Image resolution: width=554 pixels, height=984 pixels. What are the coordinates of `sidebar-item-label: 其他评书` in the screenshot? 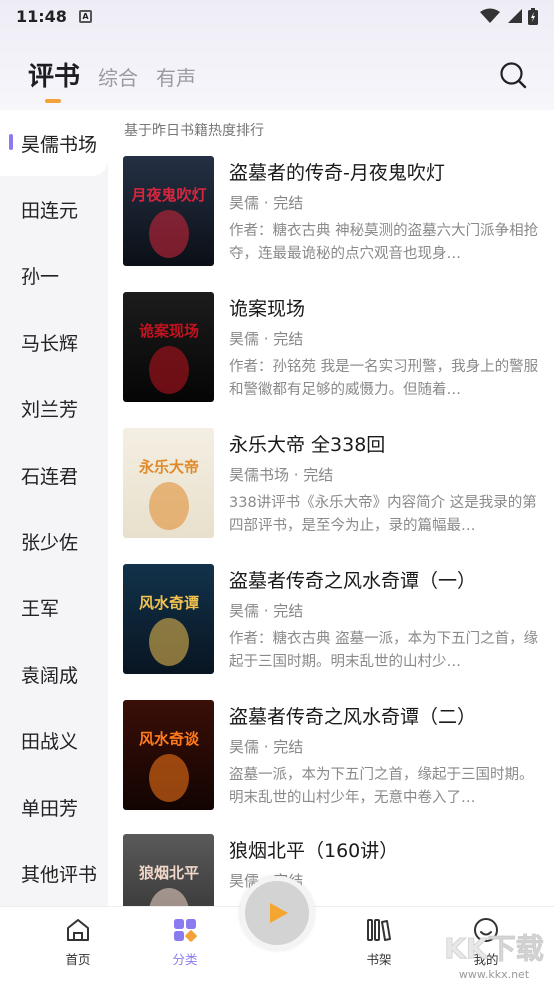 It's located at (59, 874).